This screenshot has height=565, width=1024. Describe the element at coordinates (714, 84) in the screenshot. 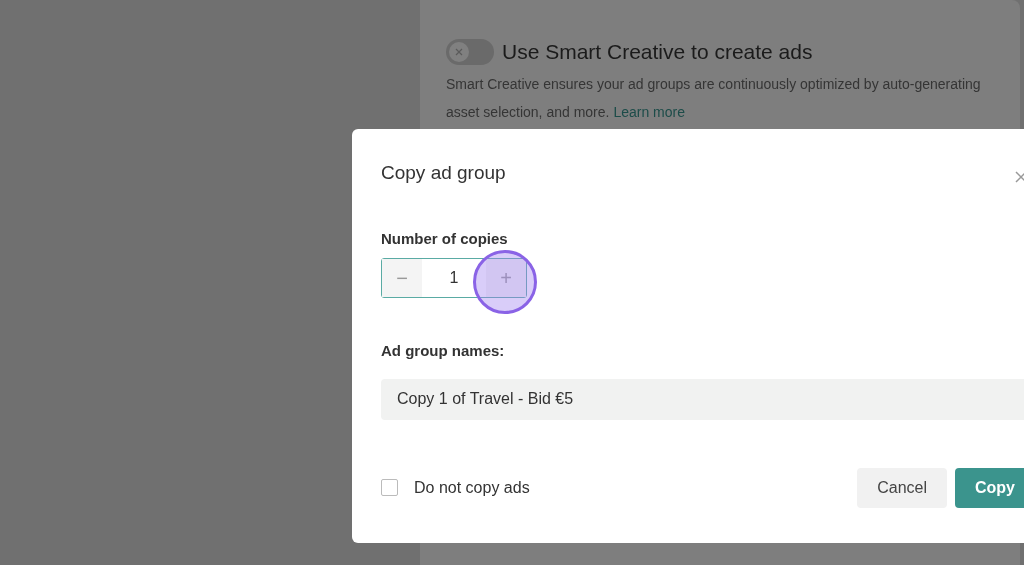

I see `description-text: Smart Creative ensures your ad groups are continuously optimized by auto-generating` at that location.